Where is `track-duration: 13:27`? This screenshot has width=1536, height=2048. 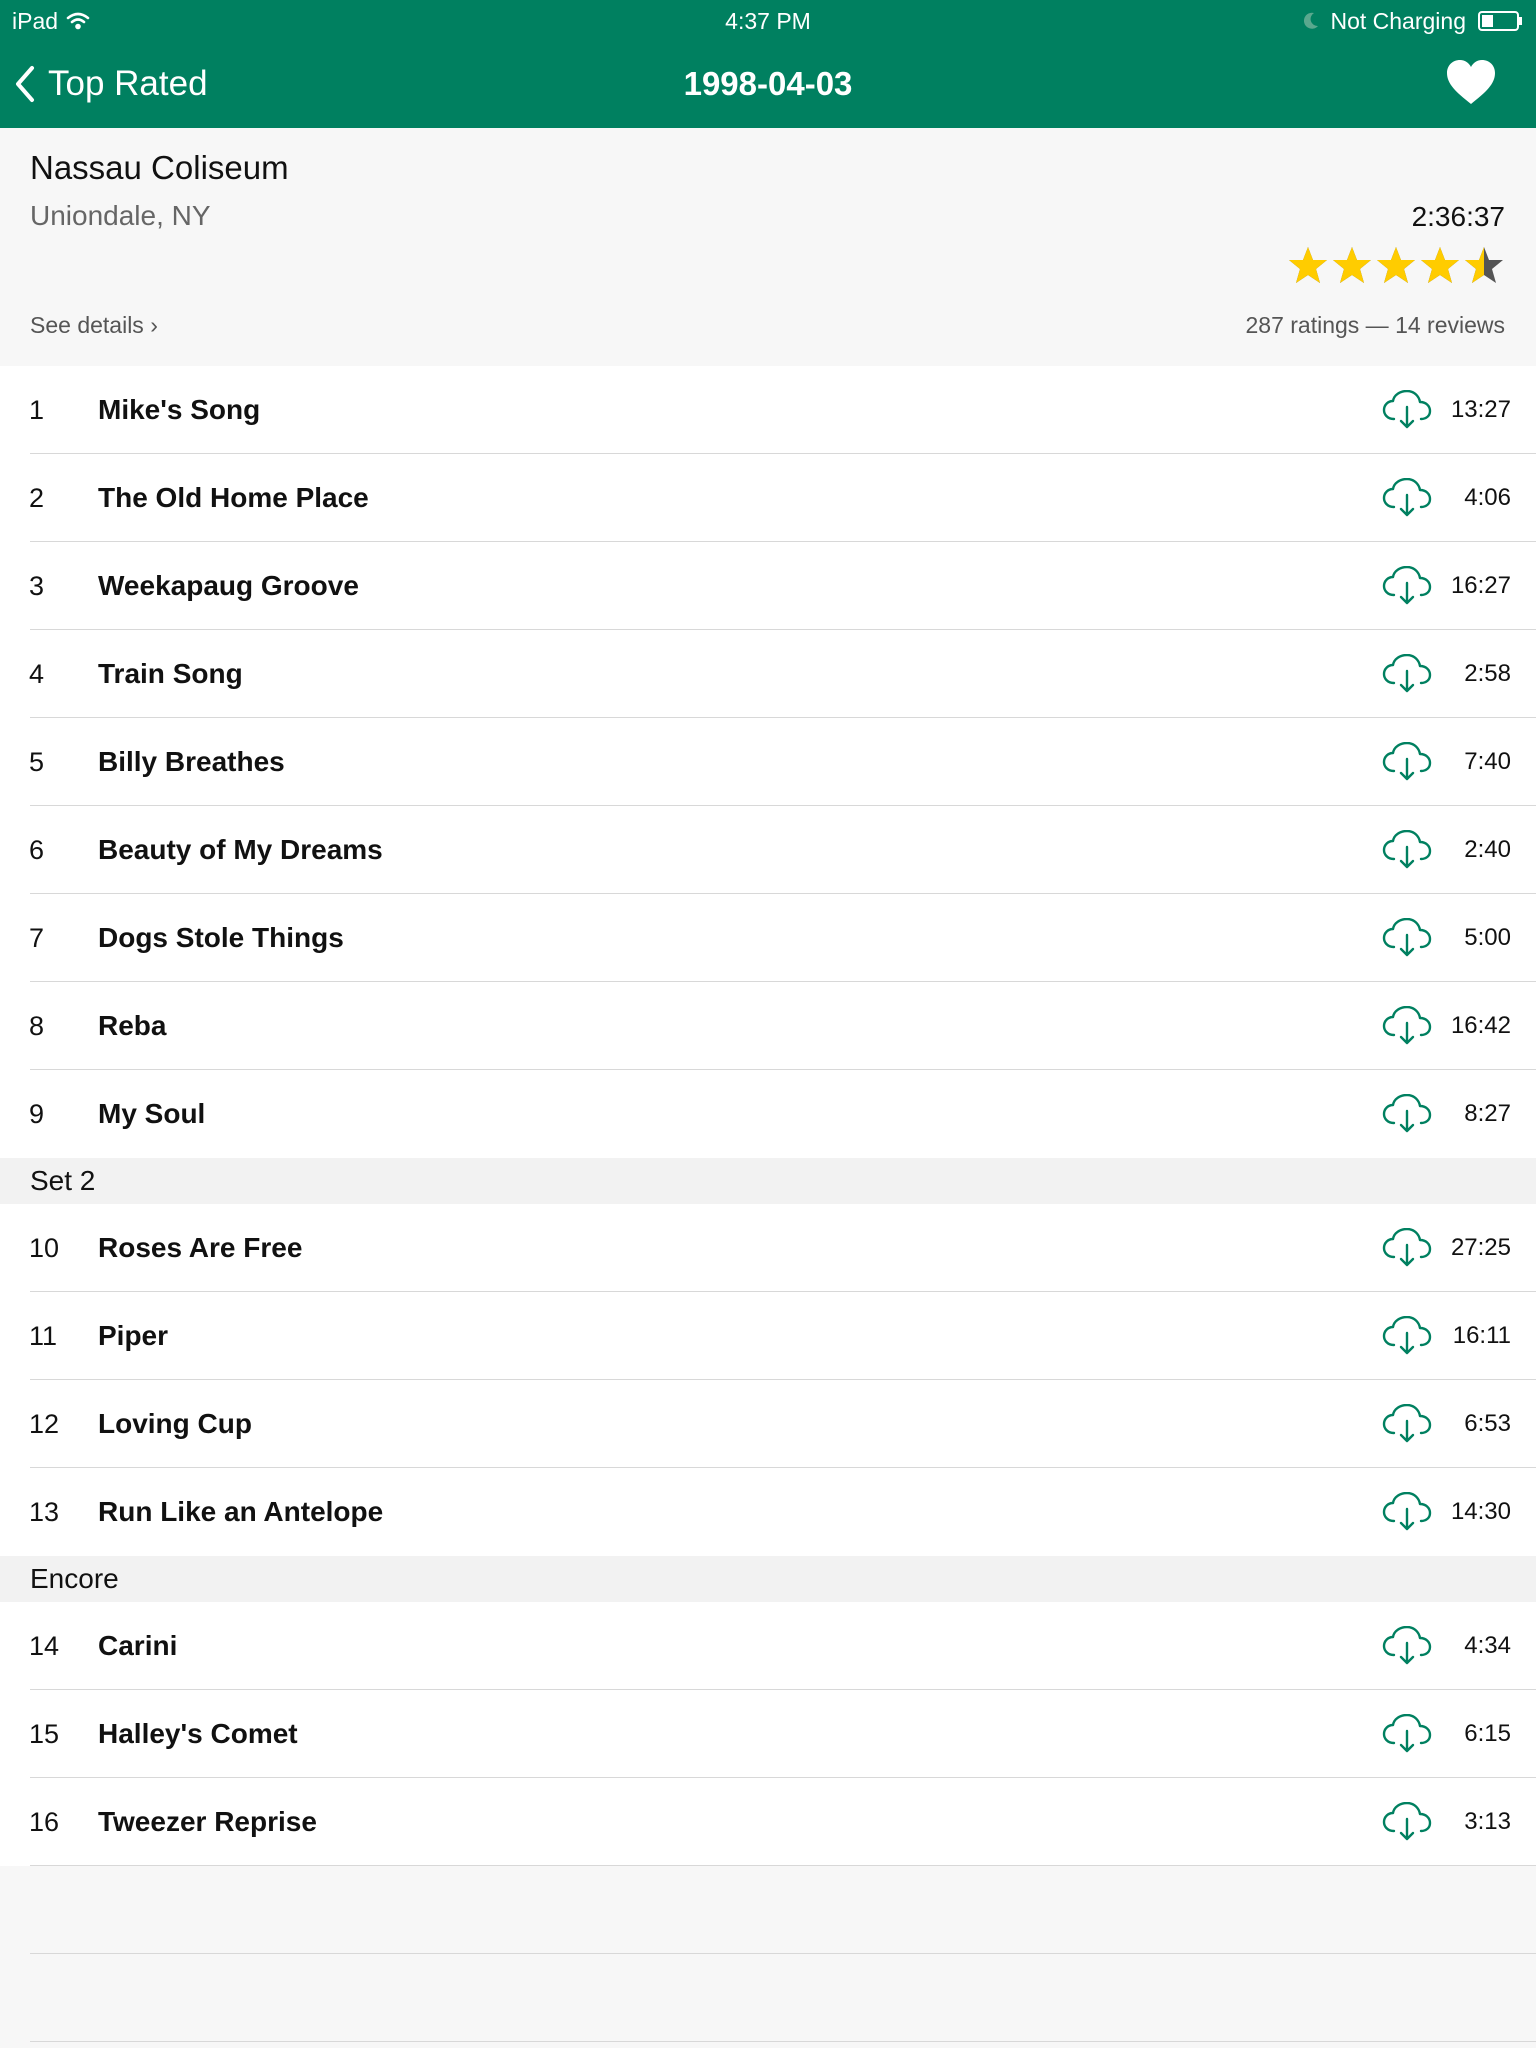
track-duration: 13:27 is located at coordinates (1480, 409).